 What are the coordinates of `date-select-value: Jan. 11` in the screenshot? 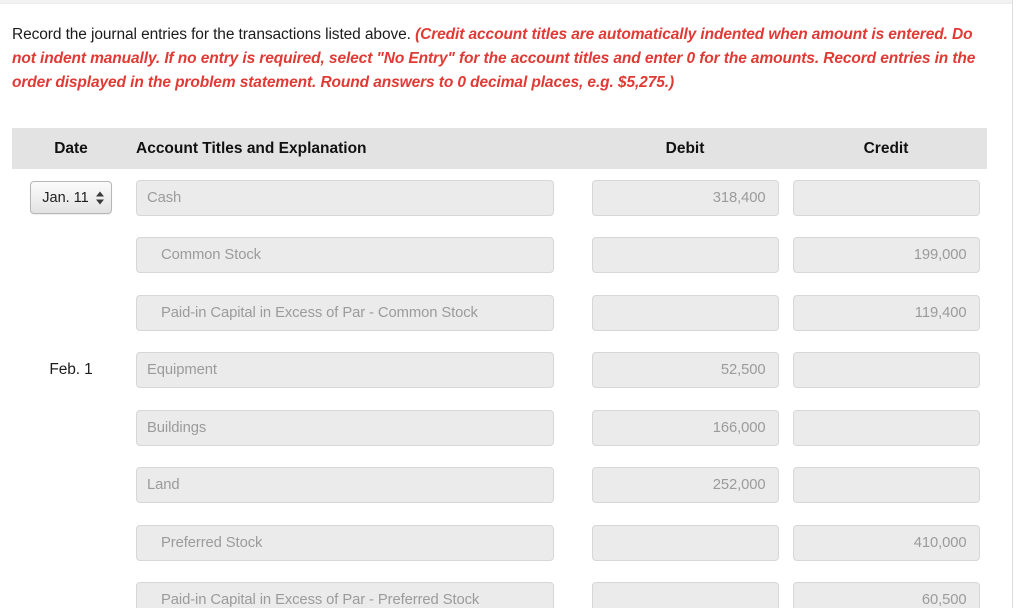 It's located at (65, 197).